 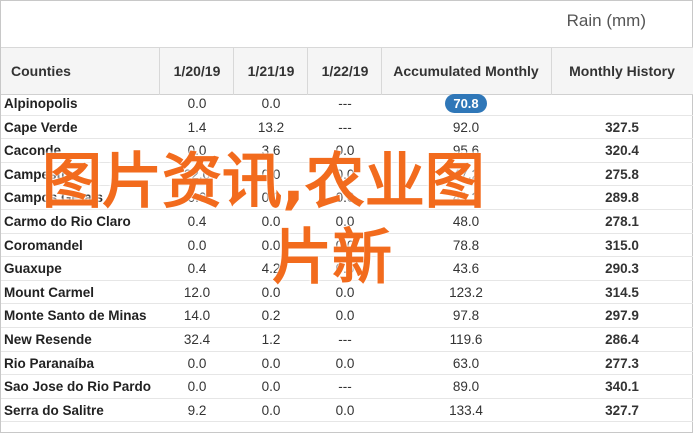 What do you see at coordinates (347, 316) in the screenshot?
I see `table-row: Monte Santo de Minas 14.0 0.2 0.0 97.8 297.9` at bounding box center [347, 316].